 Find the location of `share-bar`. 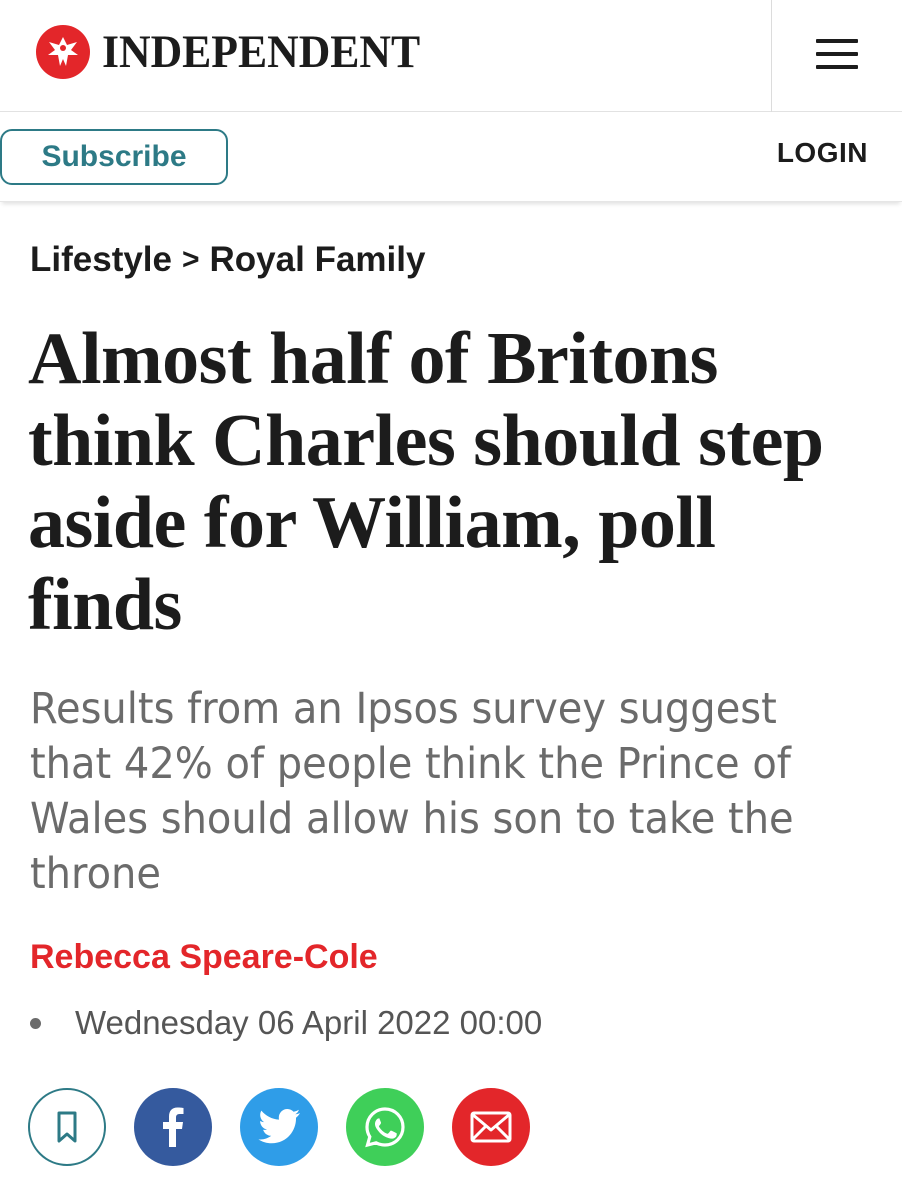

share-bar is located at coordinates (279, 1127).